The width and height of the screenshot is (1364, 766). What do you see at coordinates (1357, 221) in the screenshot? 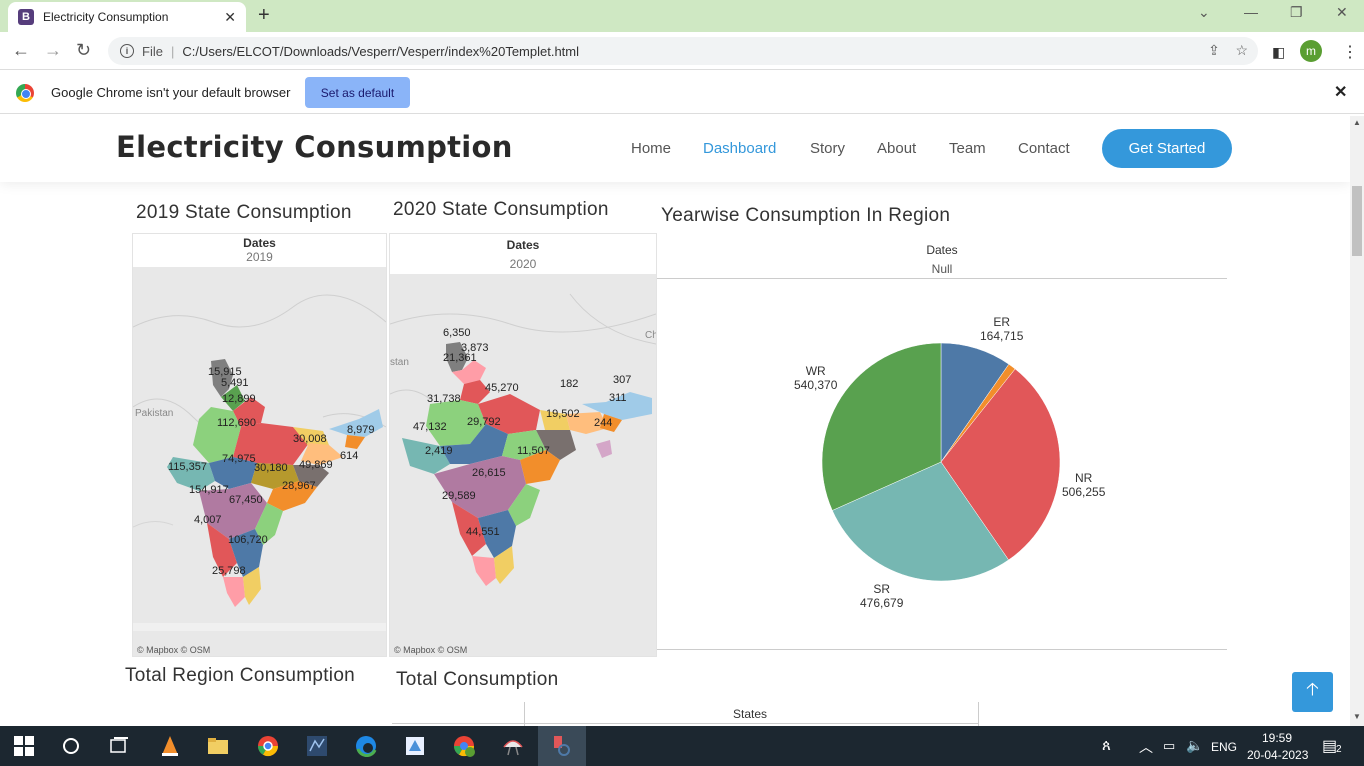
I see `scroll-thumb` at bounding box center [1357, 221].